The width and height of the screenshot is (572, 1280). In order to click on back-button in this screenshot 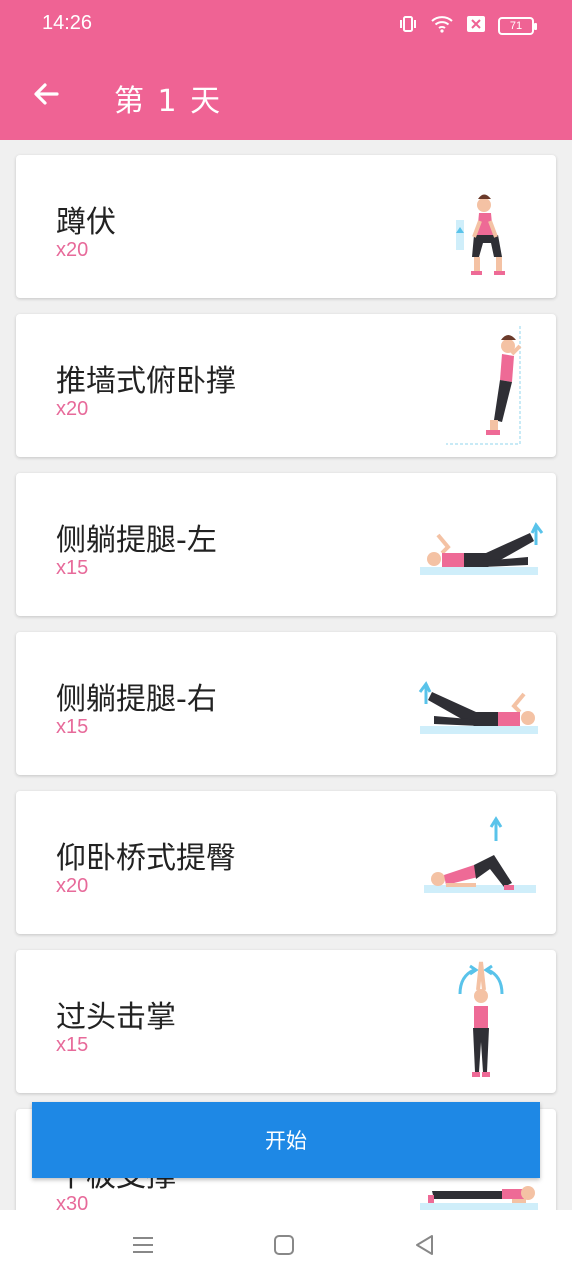, I will do `click(46, 94)`.